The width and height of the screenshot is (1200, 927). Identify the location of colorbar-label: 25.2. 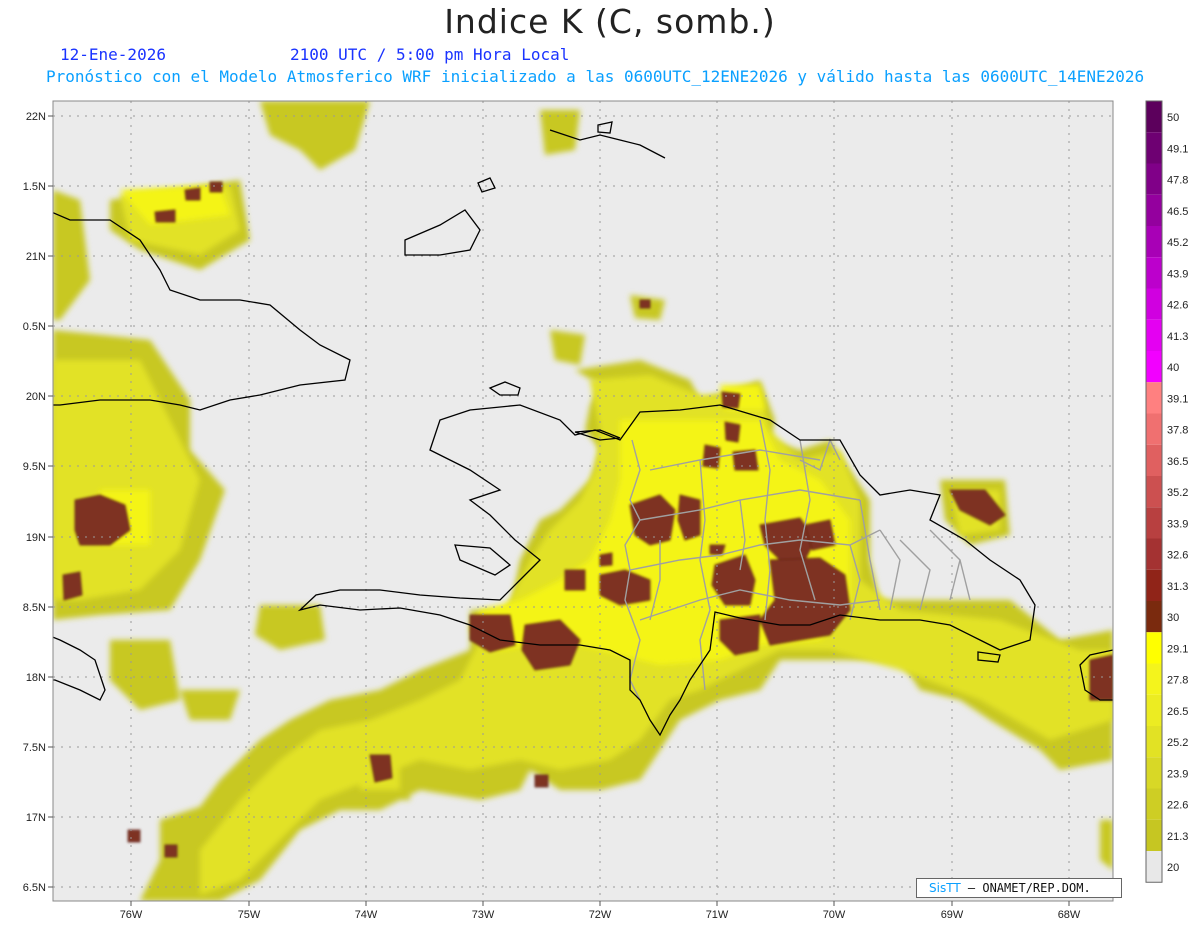
(1177, 743).